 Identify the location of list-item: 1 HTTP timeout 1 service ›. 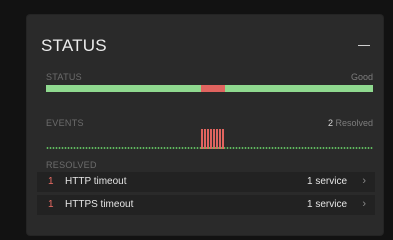
(206, 182).